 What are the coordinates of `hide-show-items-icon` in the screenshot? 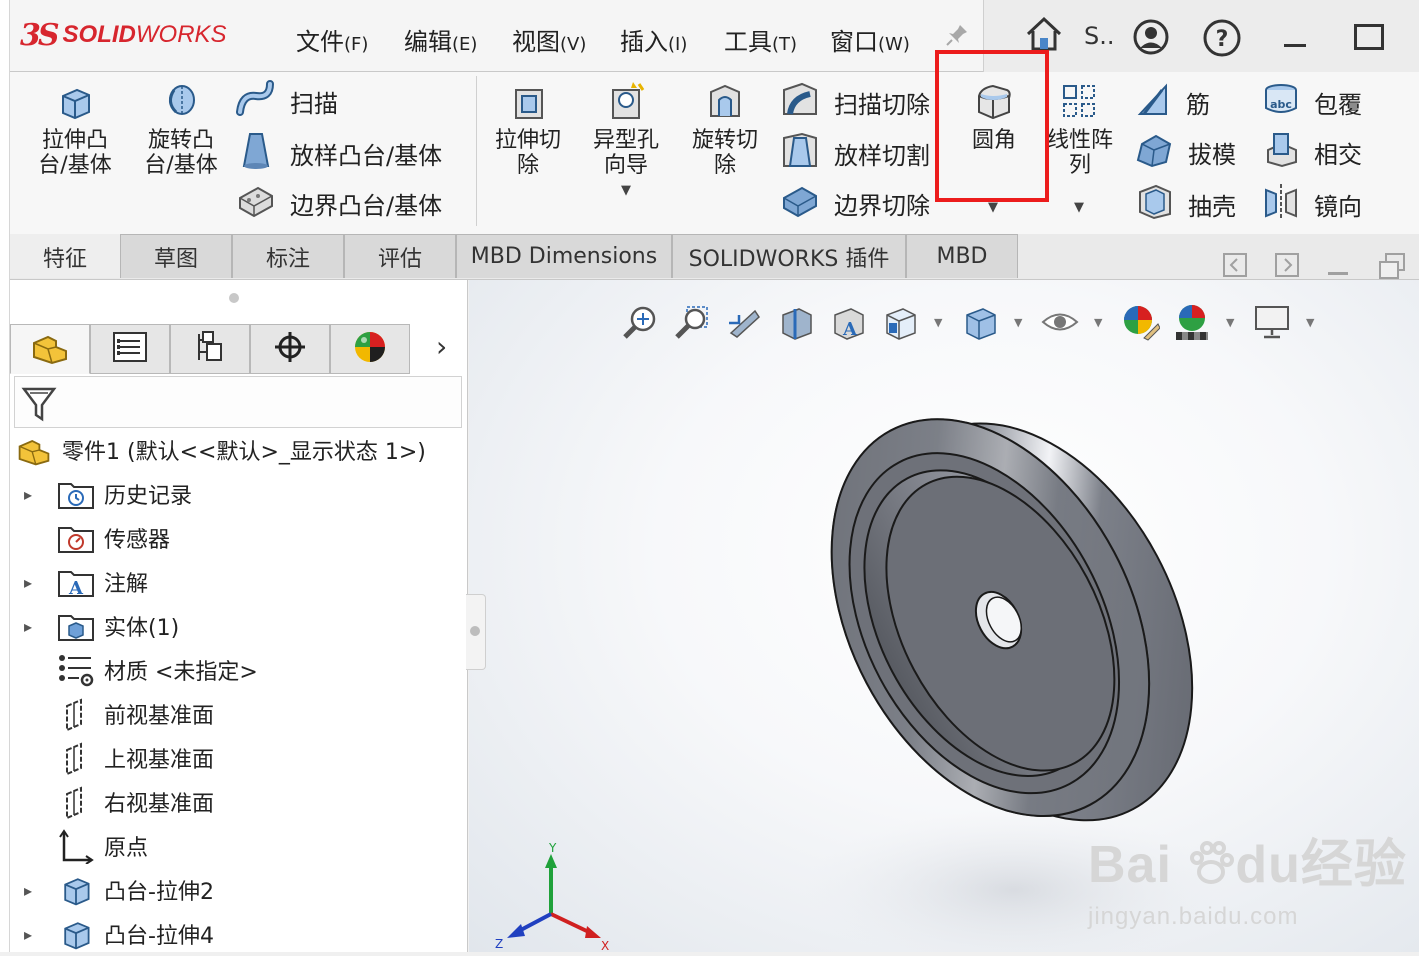 It's located at (1060, 322).